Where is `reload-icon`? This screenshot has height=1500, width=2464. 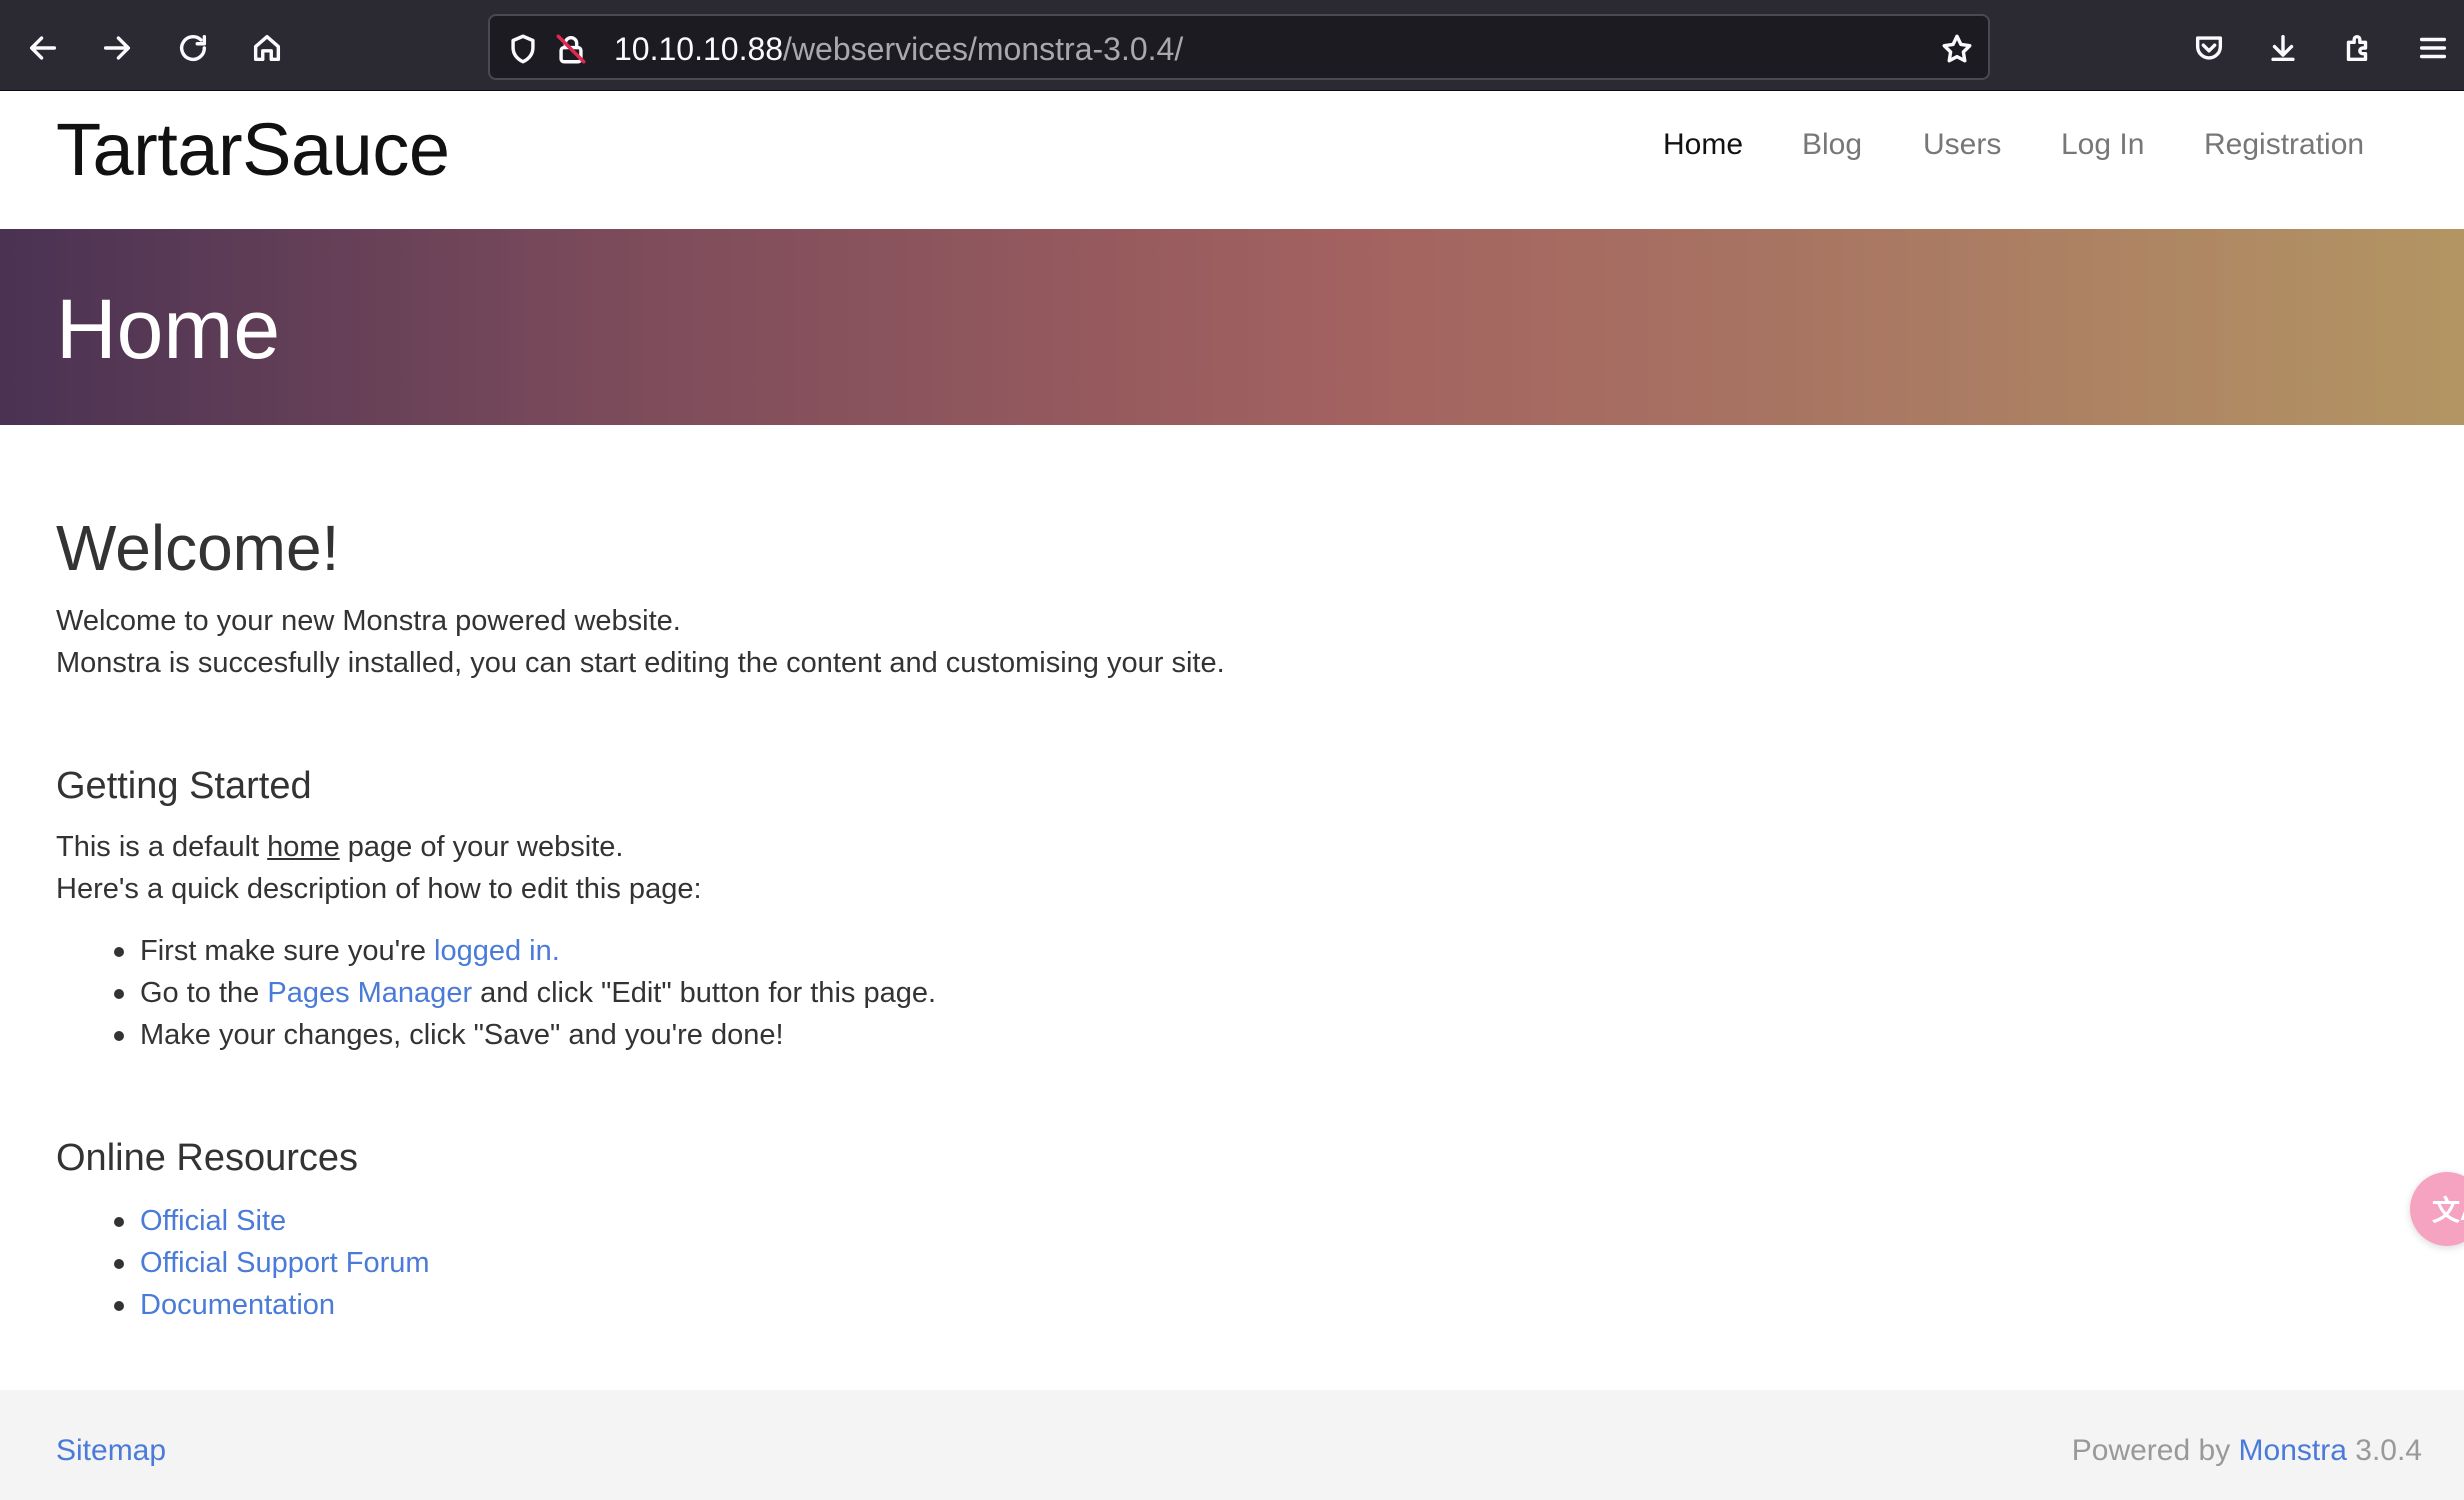 reload-icon is located at coordinates (193, 47).